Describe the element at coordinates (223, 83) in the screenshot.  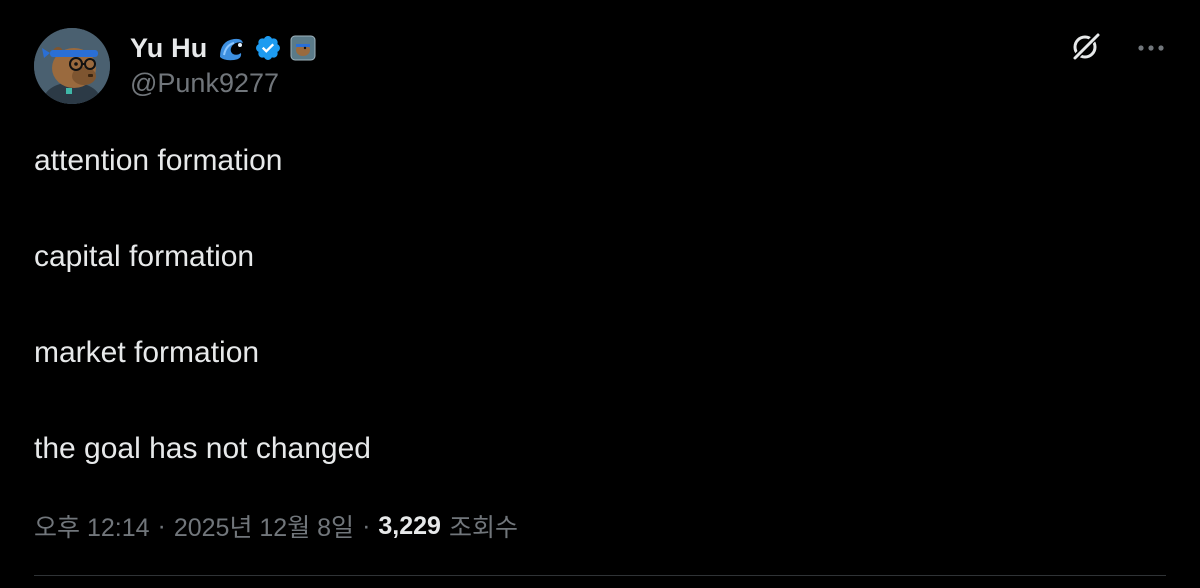
I see `author-handle: @Punk9277` at that location.